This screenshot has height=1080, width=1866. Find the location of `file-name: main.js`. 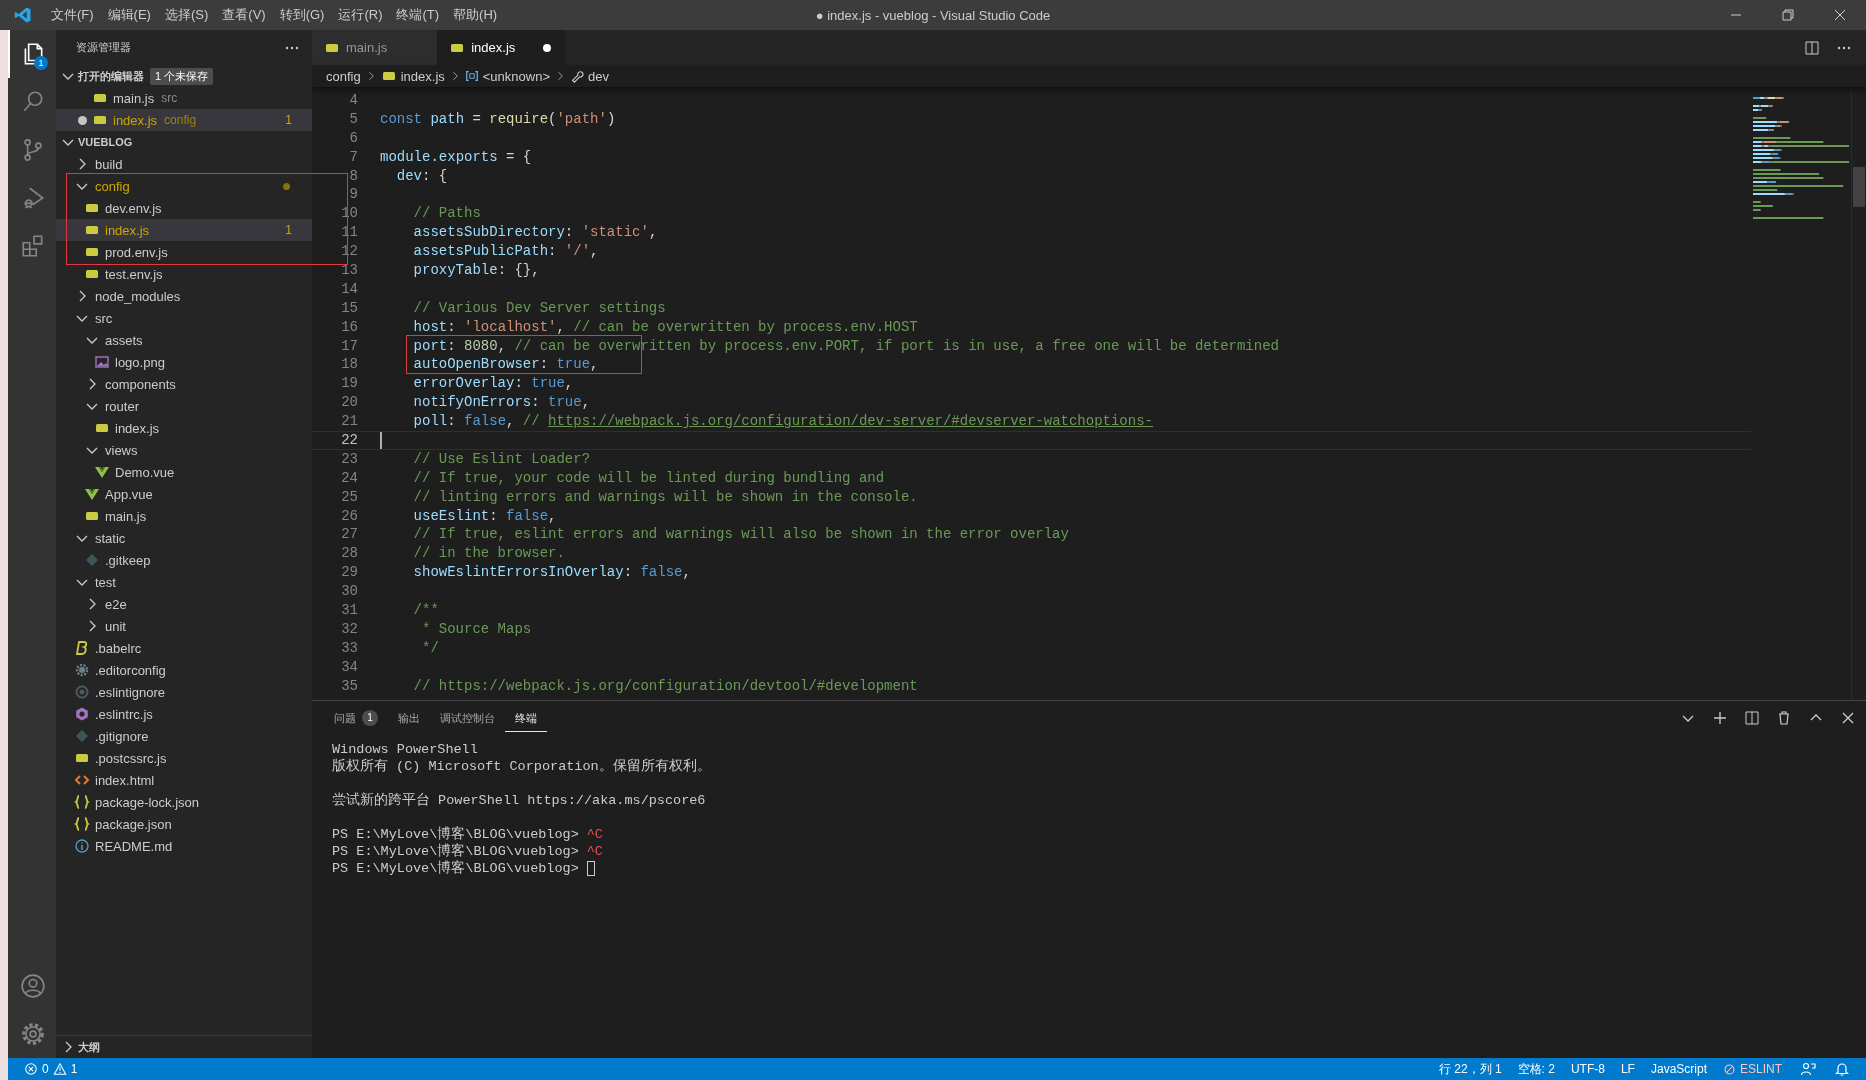

file-name: main.js is located at coordinates (134, 98).